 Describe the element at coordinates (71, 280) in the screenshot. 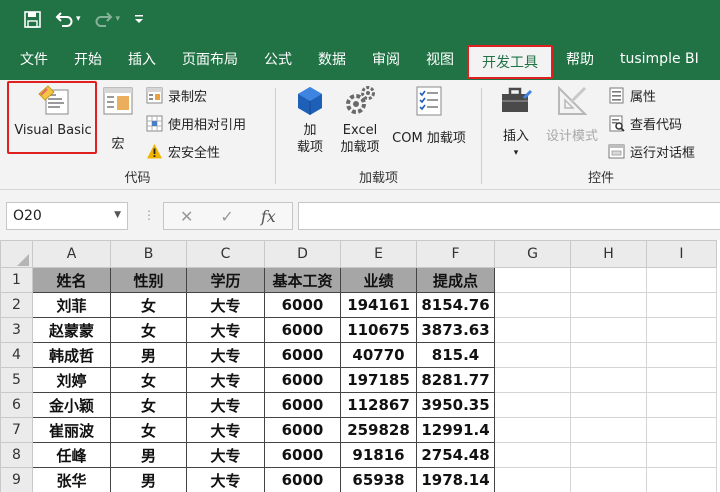

I see `cell: 姓名` at that location.